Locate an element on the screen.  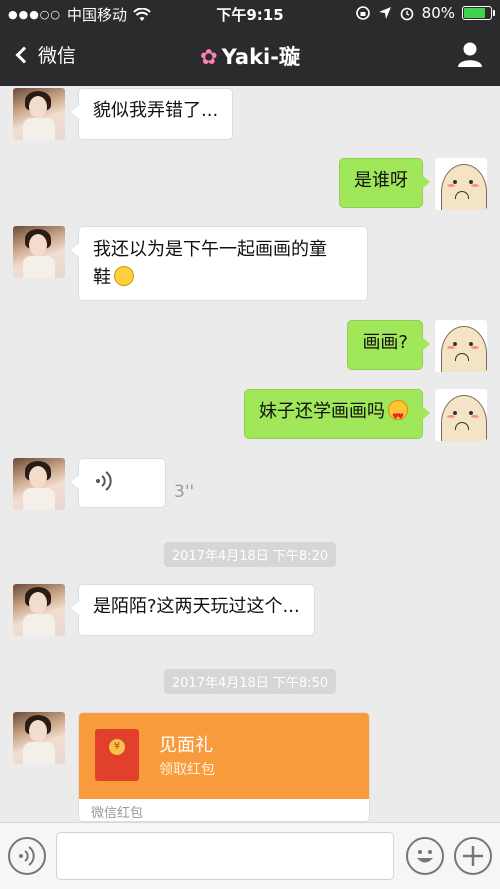
timestamp-pill: 2017年4月18日 下午8:50 is located at coordinates (250, 681).